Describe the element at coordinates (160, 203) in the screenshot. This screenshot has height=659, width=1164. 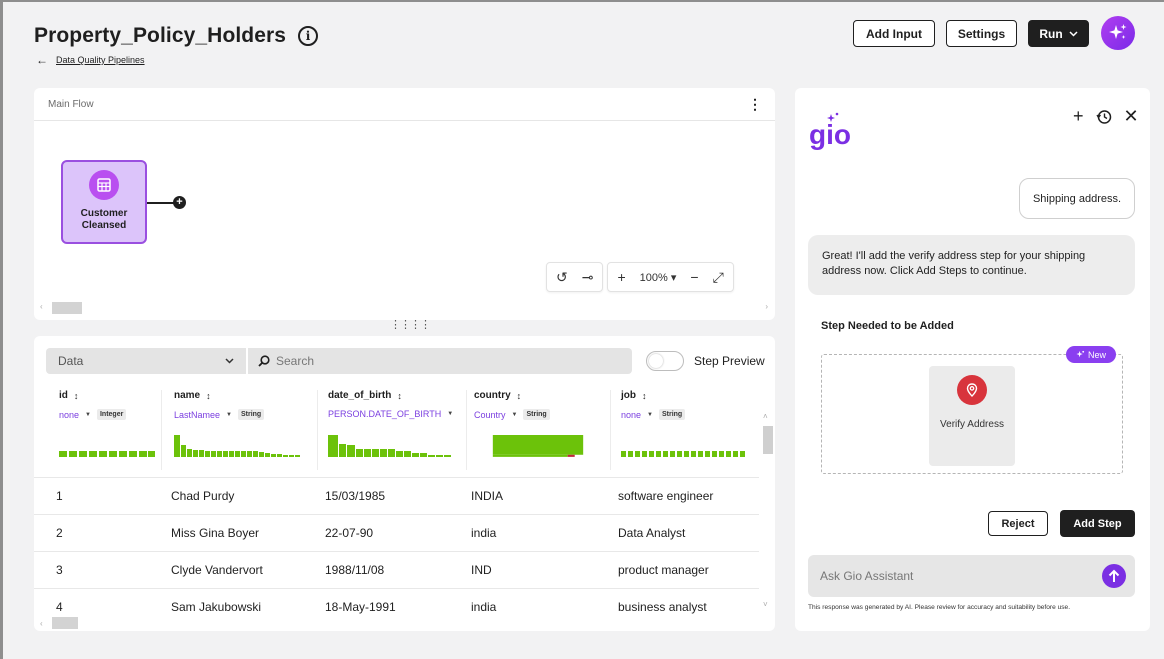
I see `node-connector` at that location.